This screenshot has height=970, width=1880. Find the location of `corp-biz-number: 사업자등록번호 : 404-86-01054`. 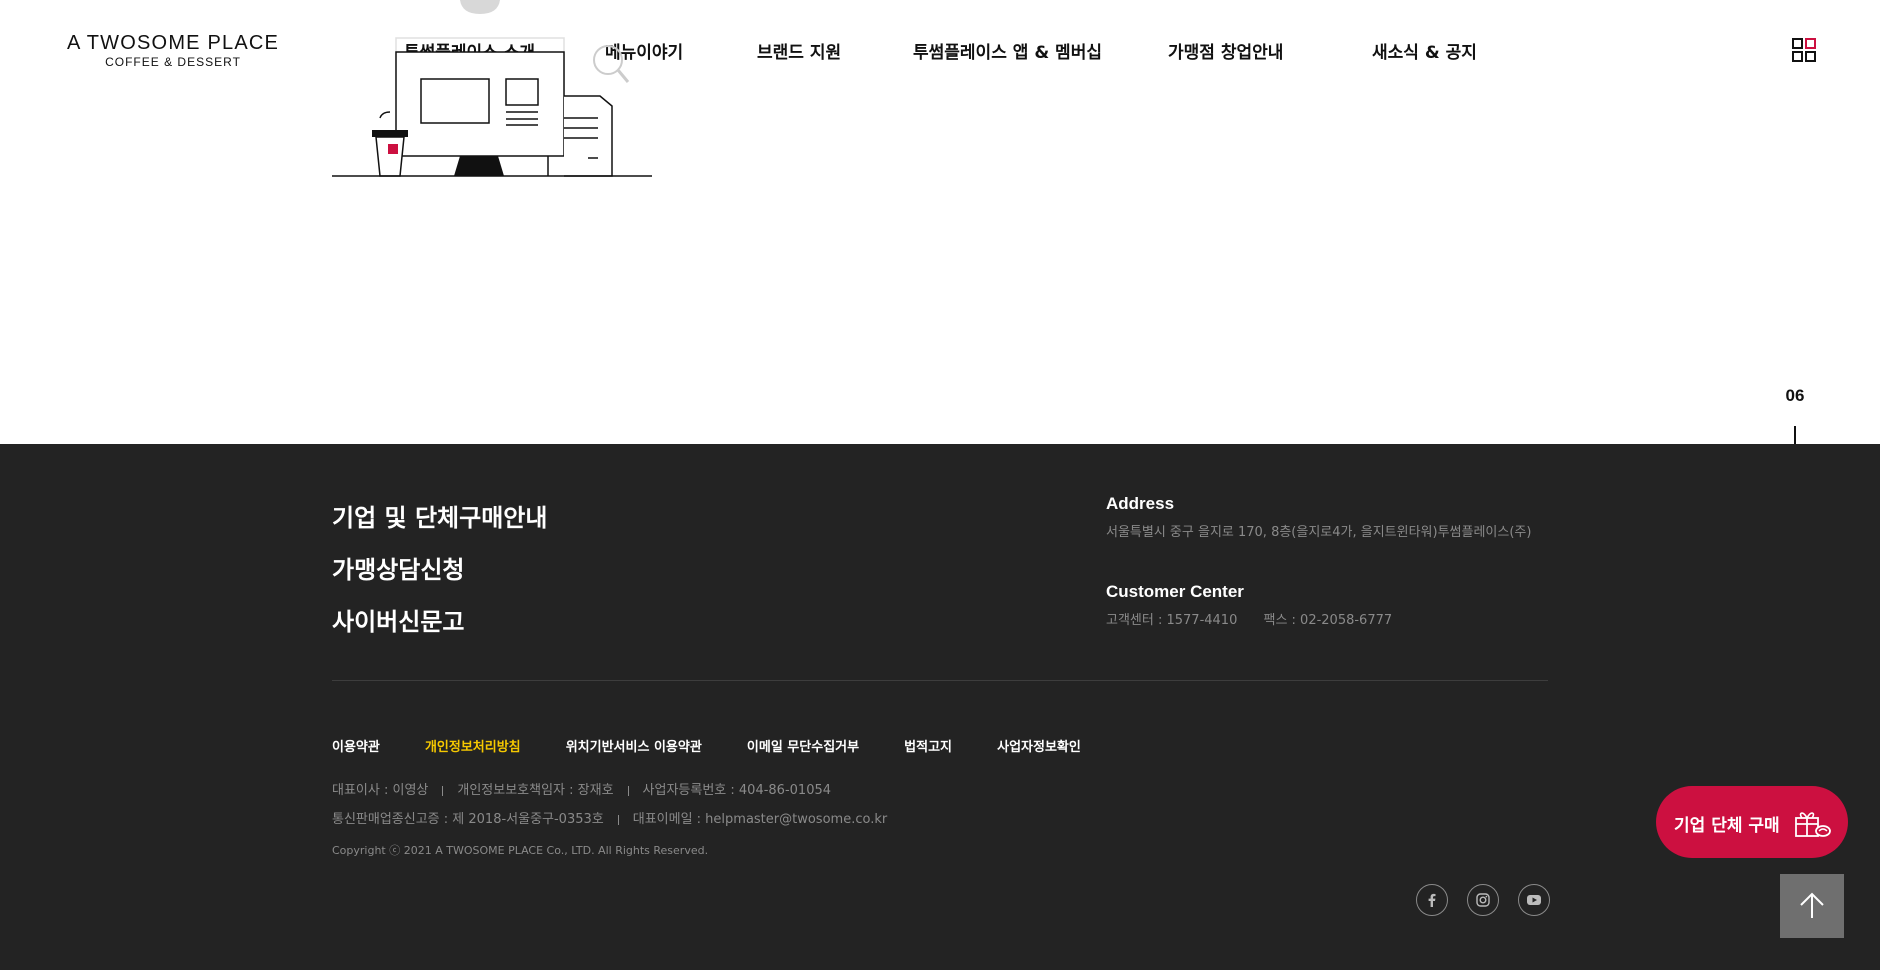

corp-biz-number: 사업자등록번호 : 404-86-01054 is located at coordinates (737, 790).